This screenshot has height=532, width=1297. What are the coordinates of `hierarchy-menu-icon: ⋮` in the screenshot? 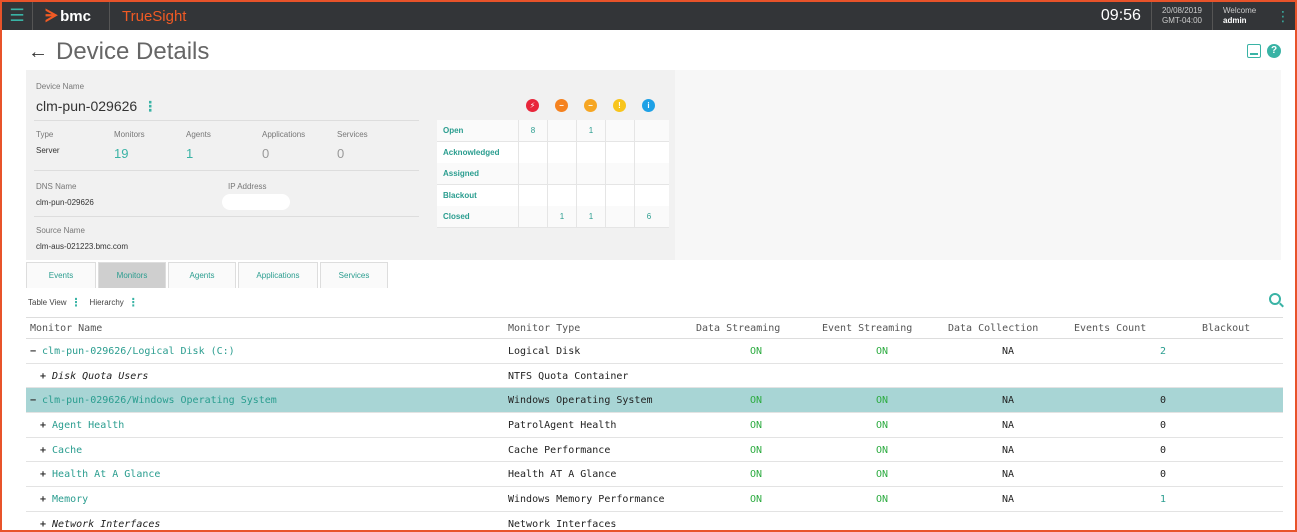 It's located at (133, 302).